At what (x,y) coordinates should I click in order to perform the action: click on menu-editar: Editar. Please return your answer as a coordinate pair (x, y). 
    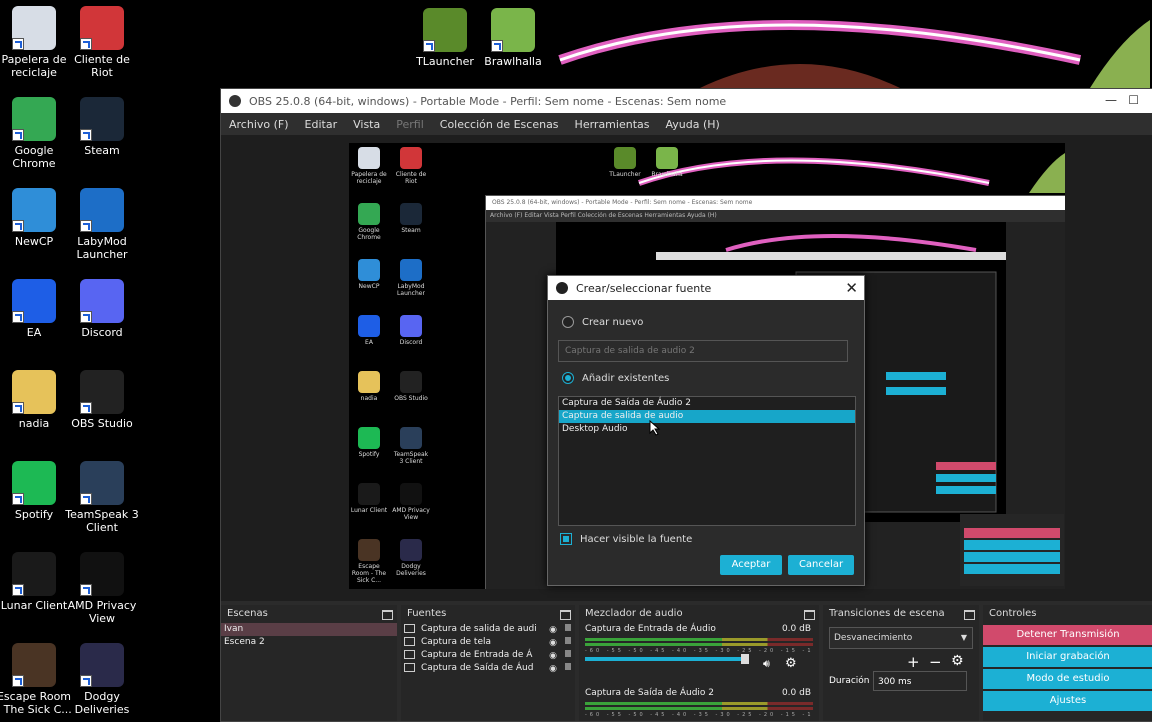
    Looking at the image, I should click on (321, 124).